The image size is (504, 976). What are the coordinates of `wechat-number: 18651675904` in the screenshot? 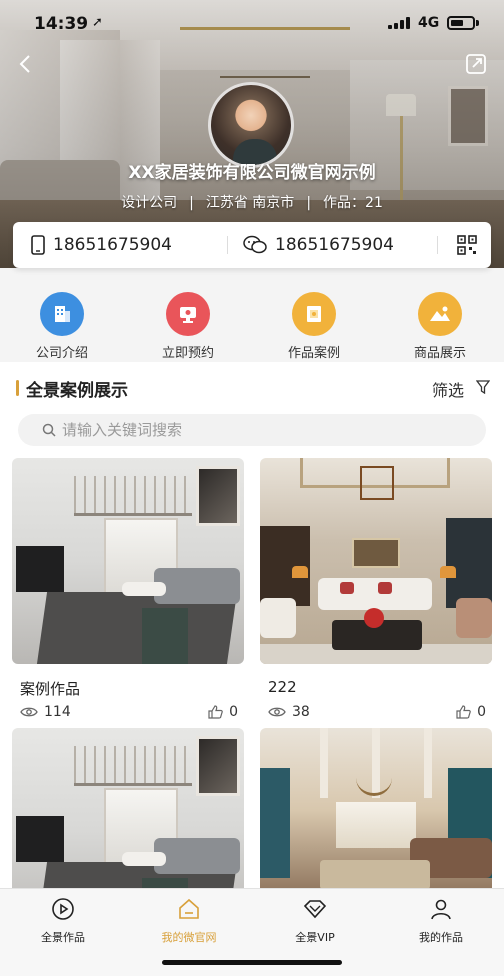 It's located at (334, 245).